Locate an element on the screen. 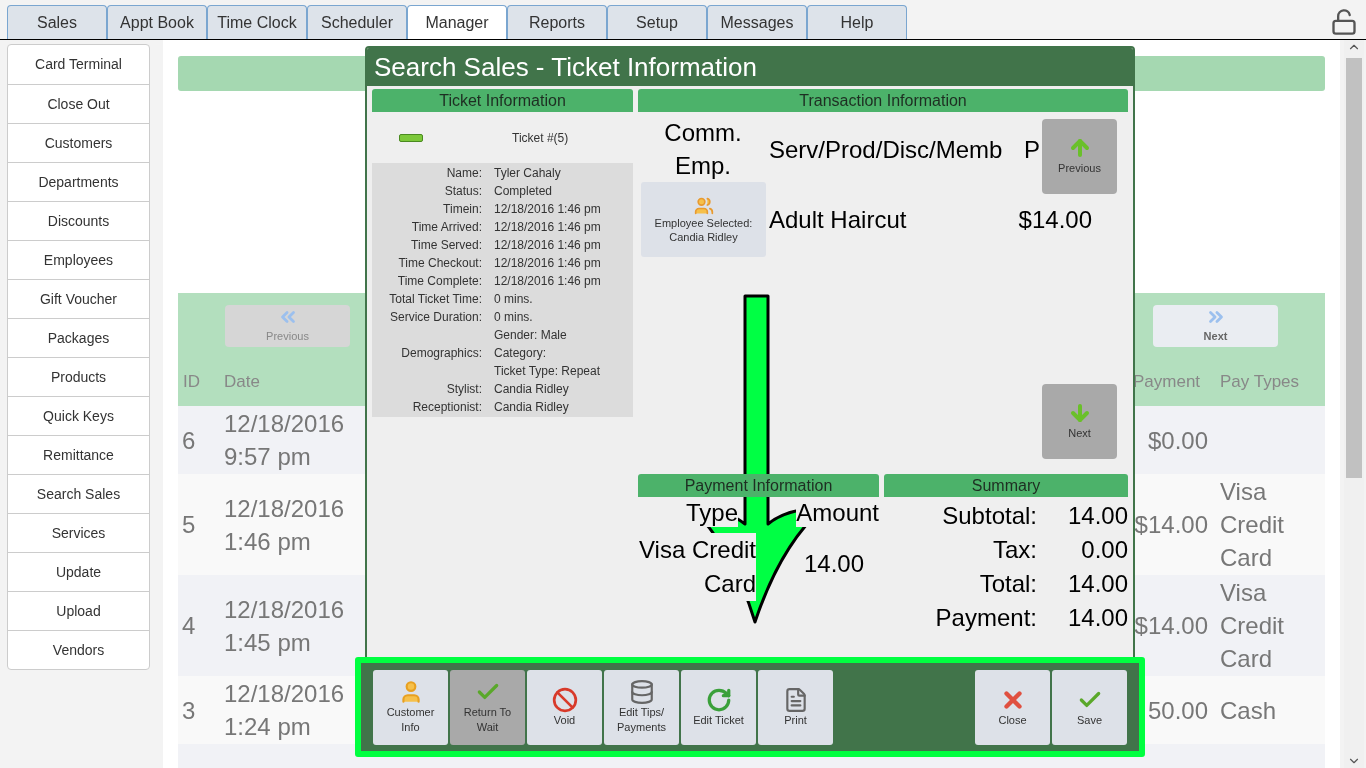 Image resolution: width=1366 pixels, height=768 pixels. field-value: Tyler Cahaly is located at coordinates (527, 173).